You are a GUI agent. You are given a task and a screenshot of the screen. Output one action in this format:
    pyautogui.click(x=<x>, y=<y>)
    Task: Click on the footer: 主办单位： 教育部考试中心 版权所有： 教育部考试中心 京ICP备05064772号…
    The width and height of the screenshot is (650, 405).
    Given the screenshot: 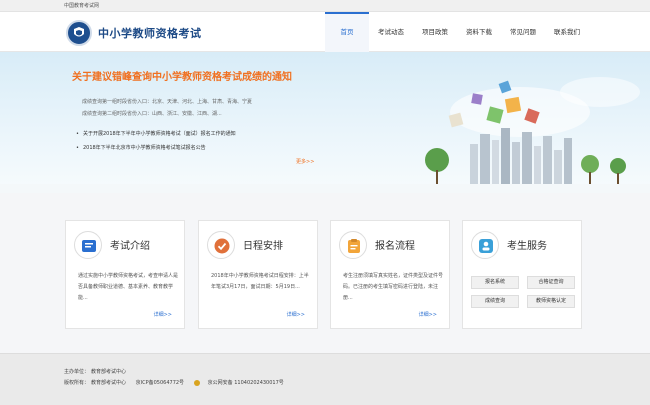 What is the action you would take?
    pyautogui.click(x=325, y=379)
    